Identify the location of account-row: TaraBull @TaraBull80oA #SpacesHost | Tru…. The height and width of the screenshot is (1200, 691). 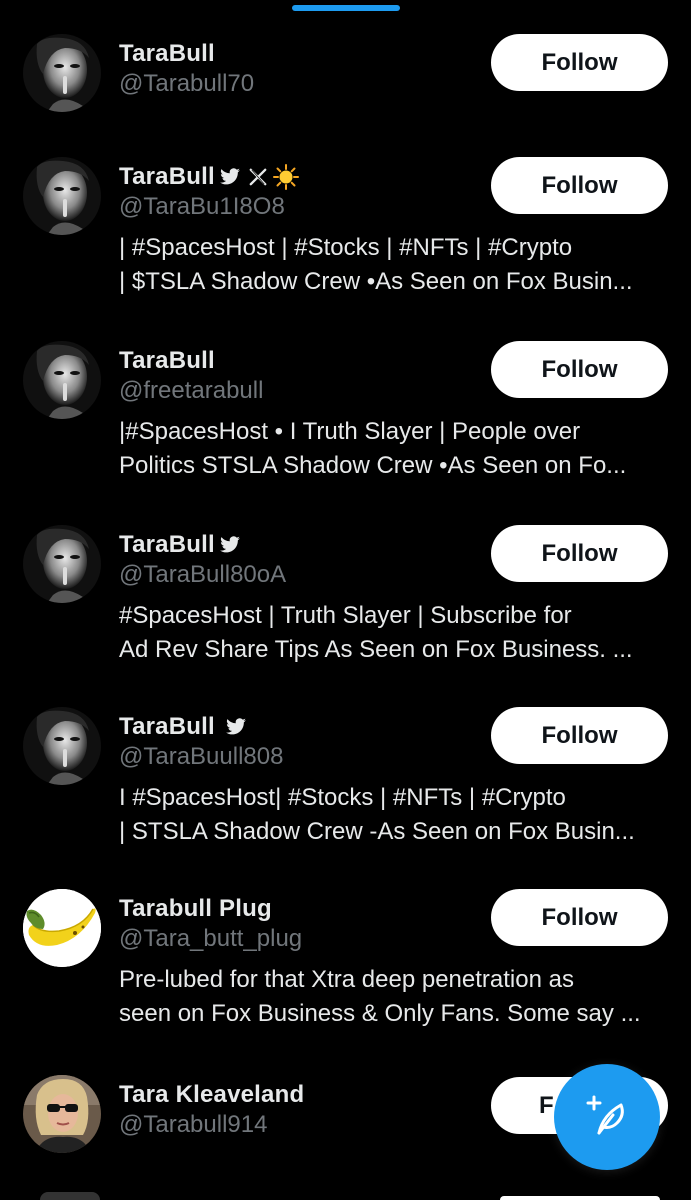
(345, 610).